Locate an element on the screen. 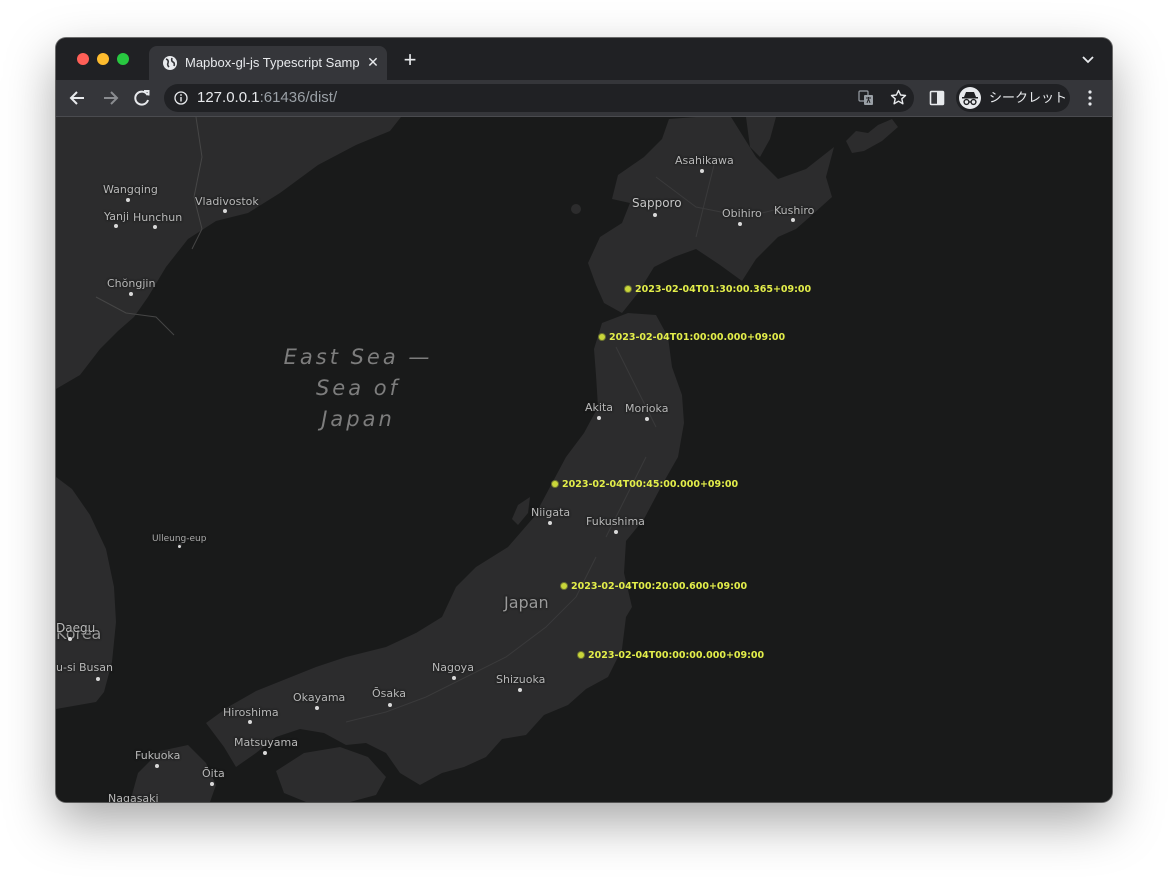  place-label: Fukushima is located at coordinates (615, 521).